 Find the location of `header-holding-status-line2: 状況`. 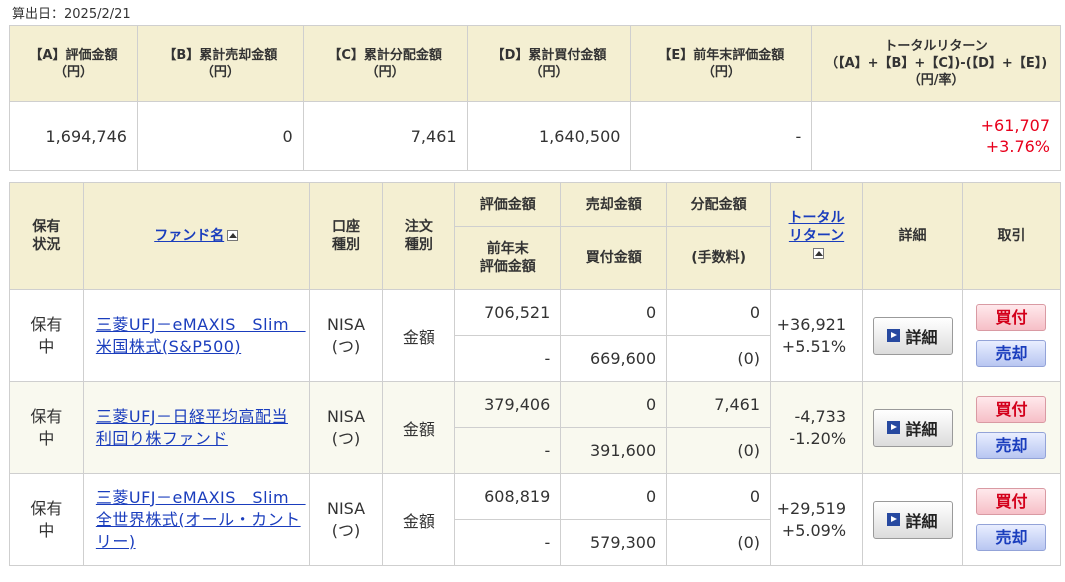

header-holding-status-line2: 状況 is located at coordinates (46, 245).